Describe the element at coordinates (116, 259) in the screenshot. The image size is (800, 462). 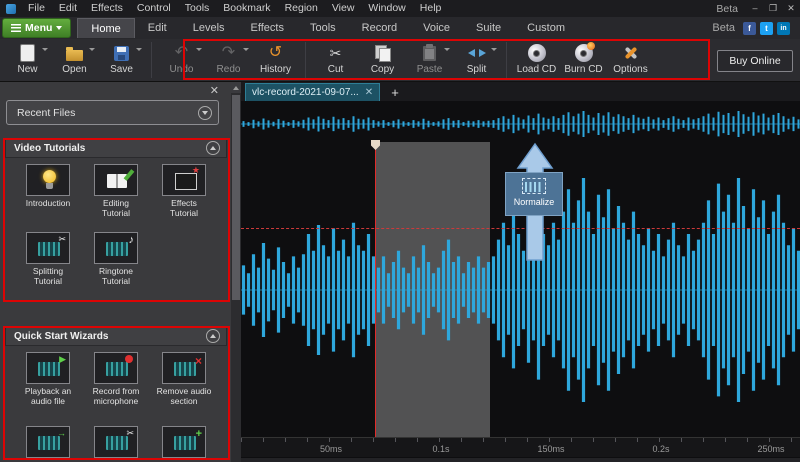
I see `tutorial-ringtone: Ringtone Tutorial` at that location.